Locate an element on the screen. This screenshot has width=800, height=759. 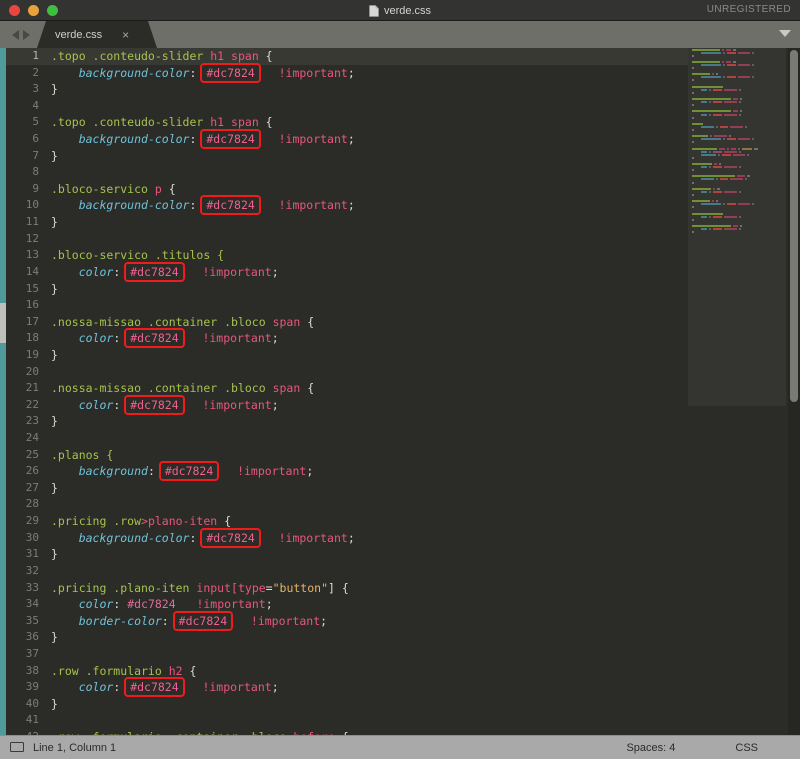
line-number: 24 is located at coordinates (32, 438).